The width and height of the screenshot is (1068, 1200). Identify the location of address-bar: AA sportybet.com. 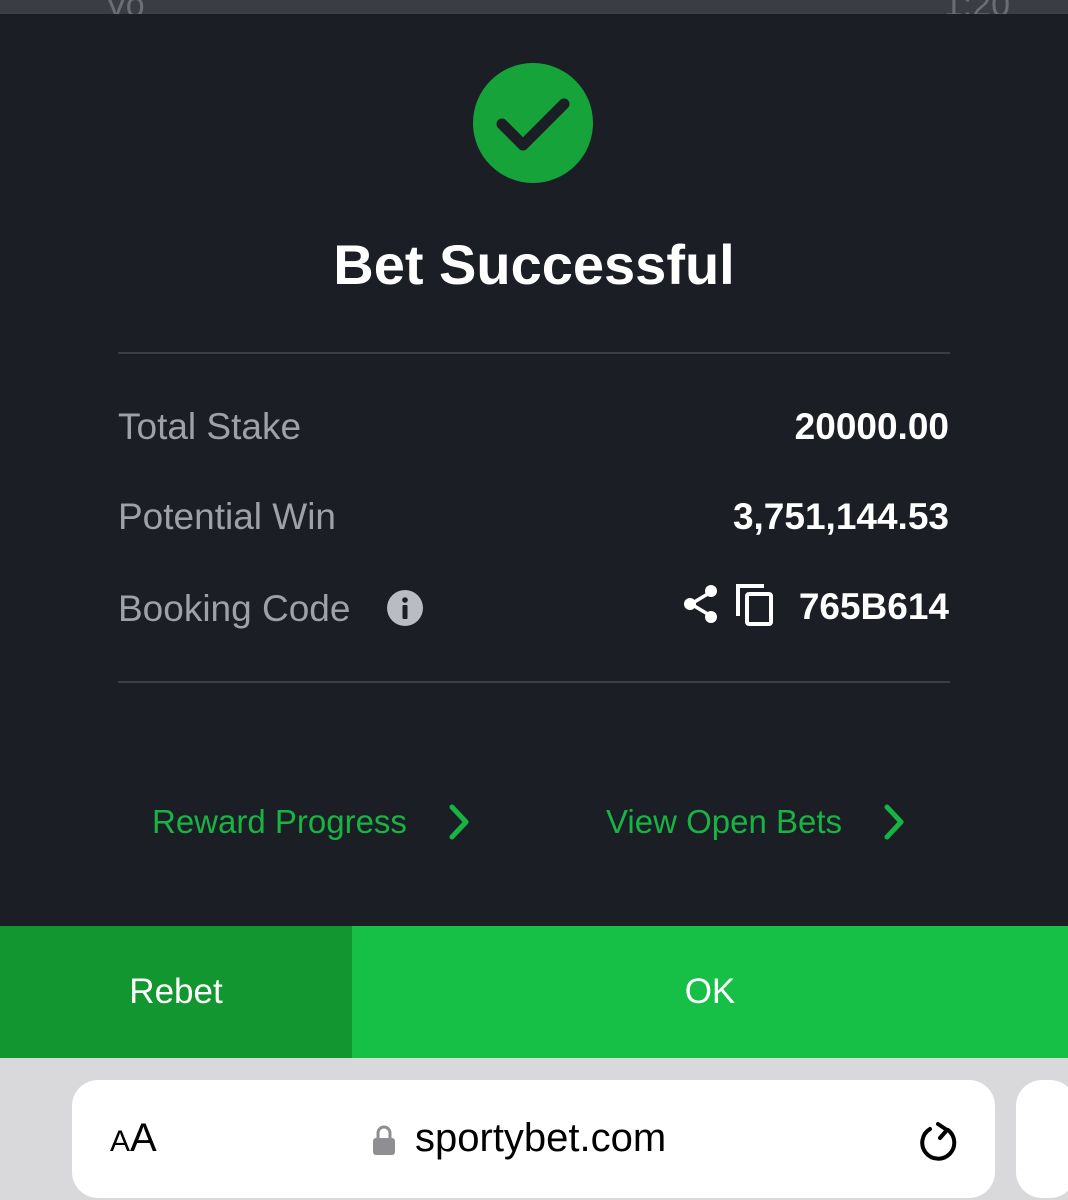
(533, 1139).